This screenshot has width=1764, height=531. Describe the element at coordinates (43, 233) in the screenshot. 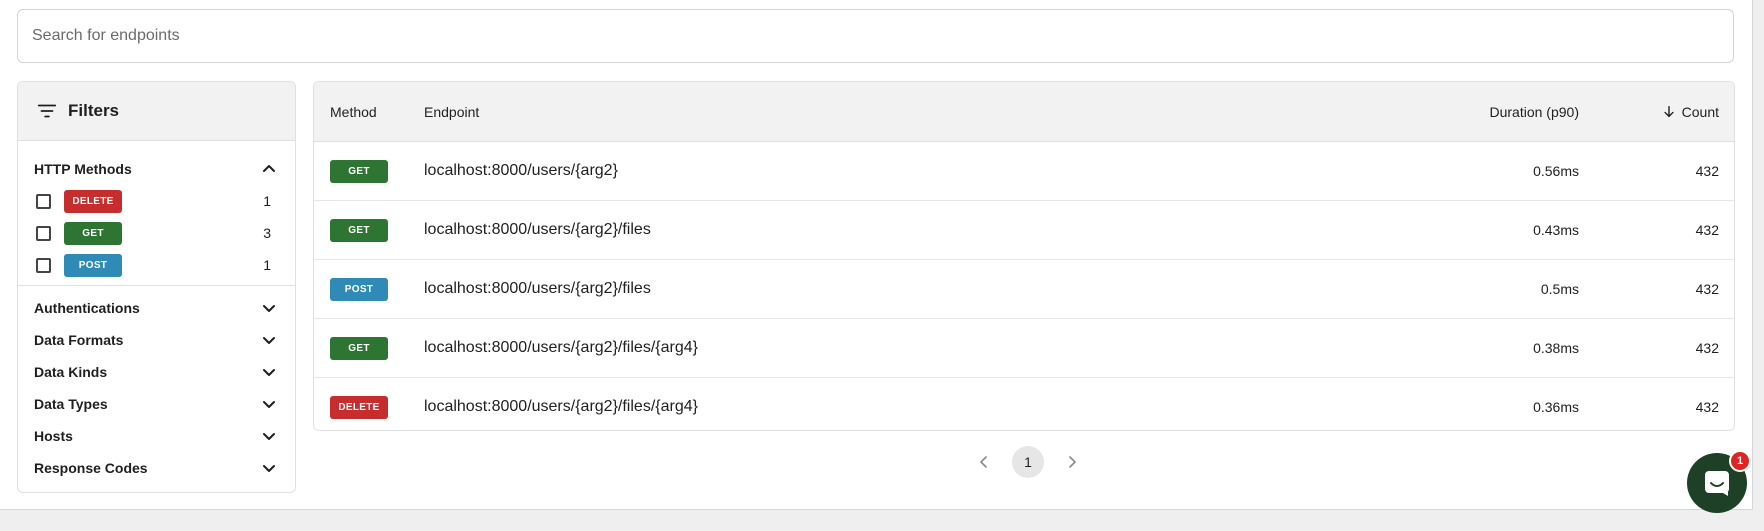

I see `method-checkbox-get` at that location.